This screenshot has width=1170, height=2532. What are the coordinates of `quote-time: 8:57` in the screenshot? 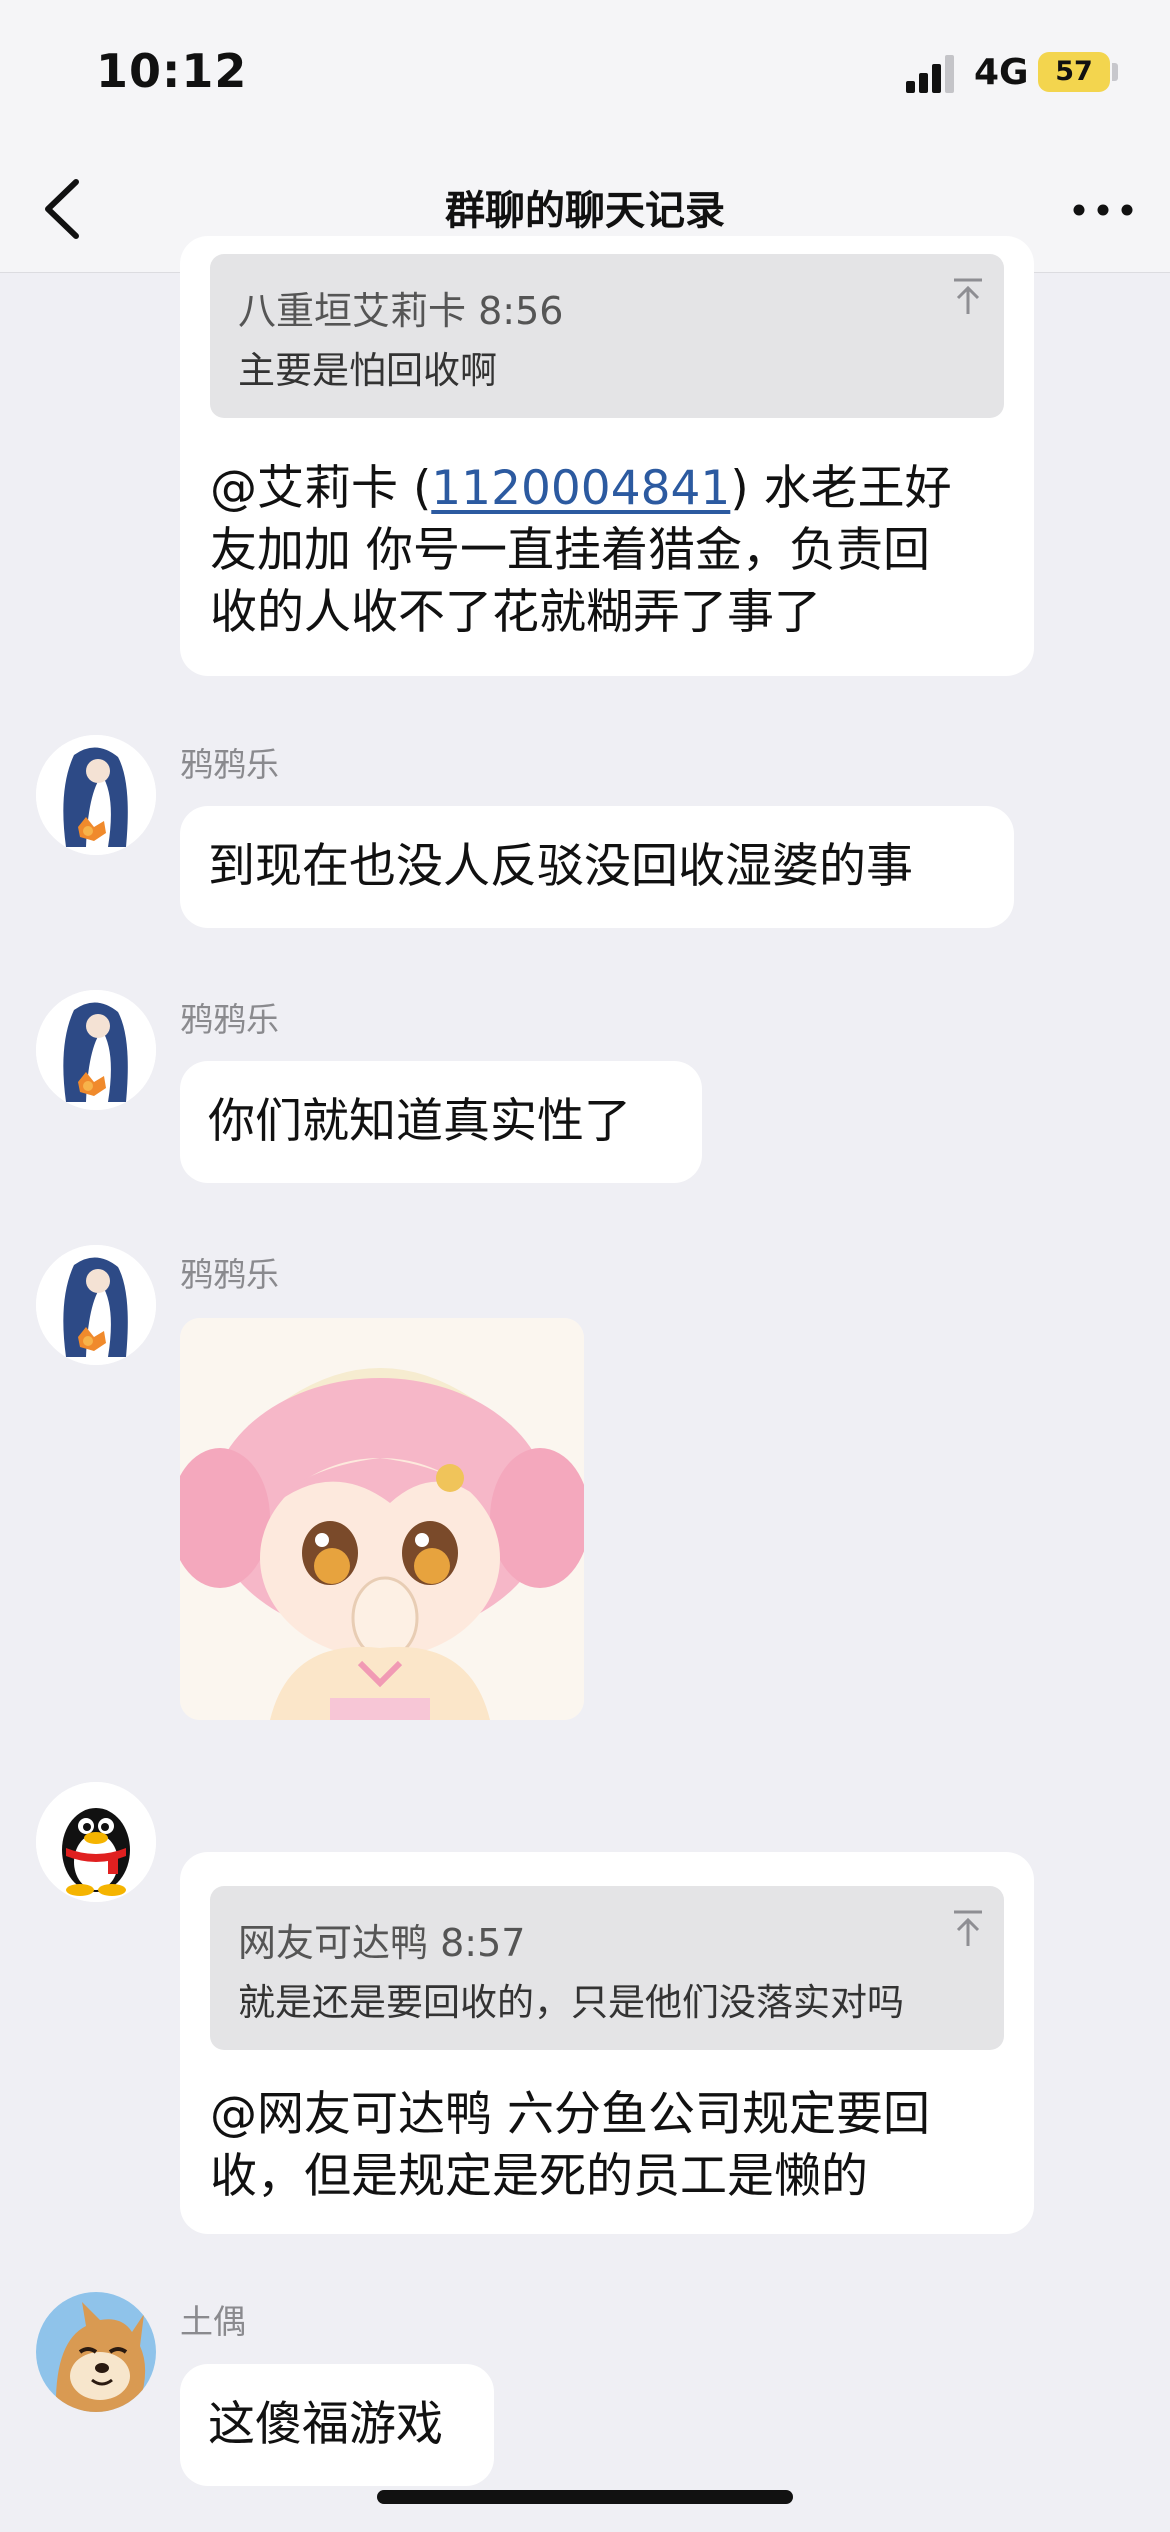 It's located at (483, 1943).